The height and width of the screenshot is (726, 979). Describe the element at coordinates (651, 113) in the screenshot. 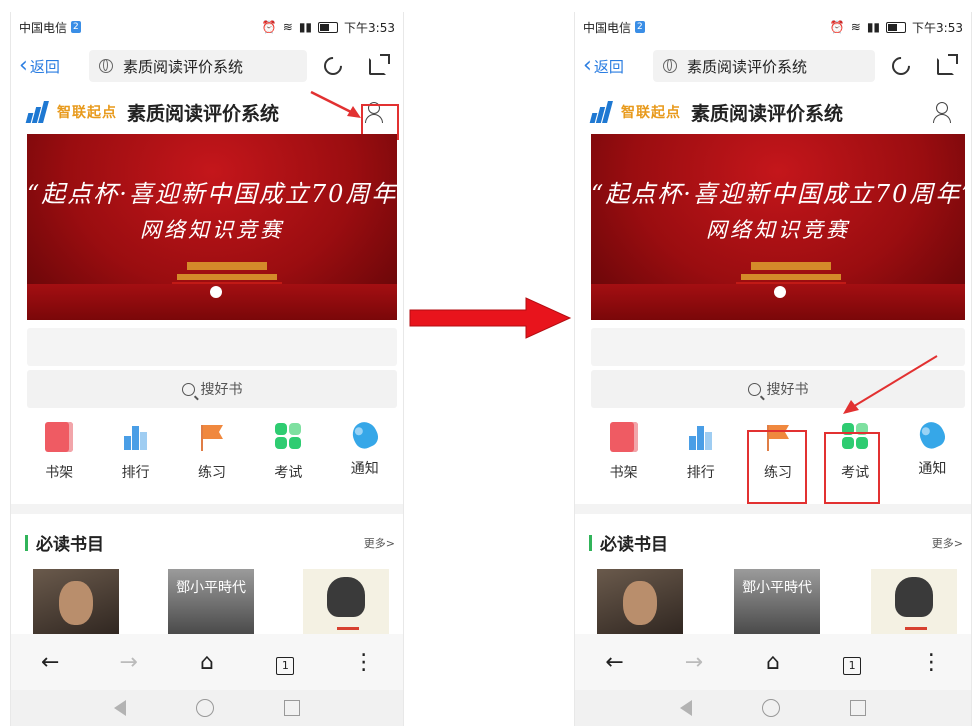

I see `brand-logo-text: 智联起点` at that location.